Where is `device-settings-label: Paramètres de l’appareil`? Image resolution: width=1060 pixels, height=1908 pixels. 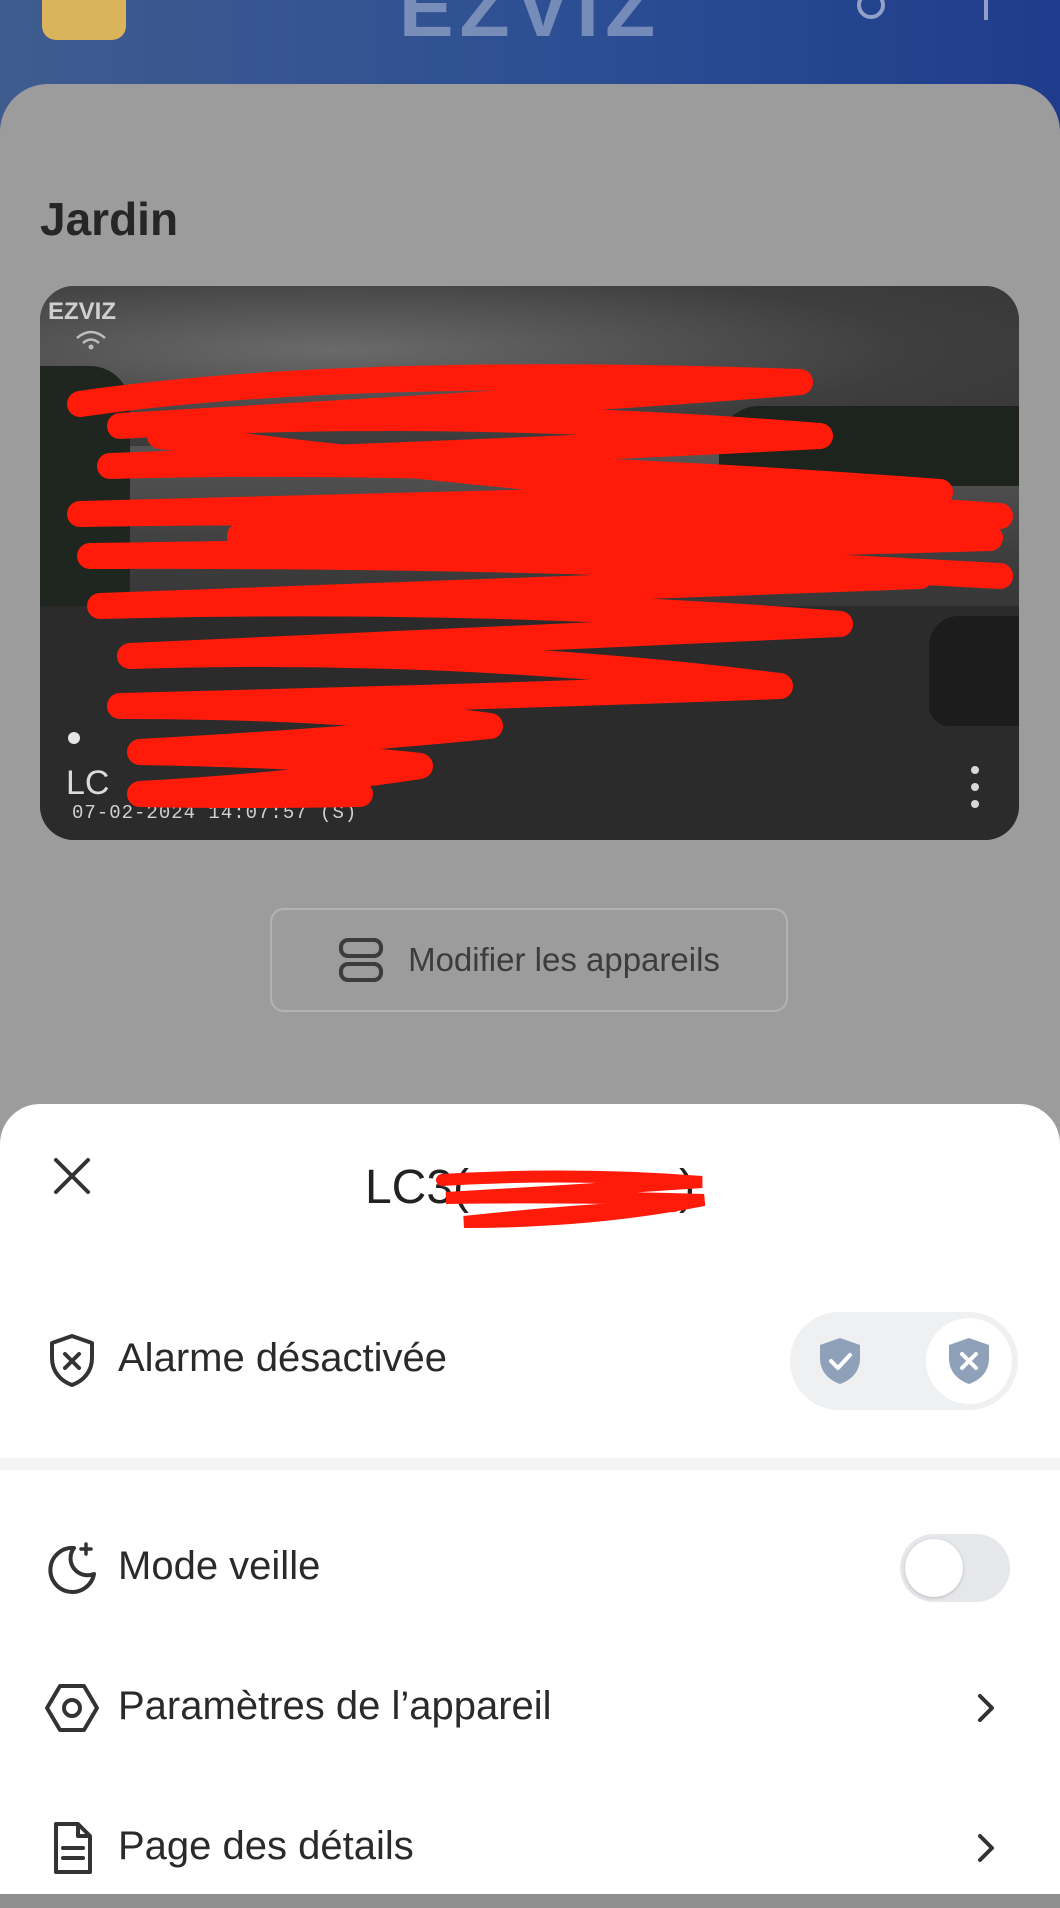 device-settings-label: Paramètres de l’appareil is located at coordinates (335, 1706).